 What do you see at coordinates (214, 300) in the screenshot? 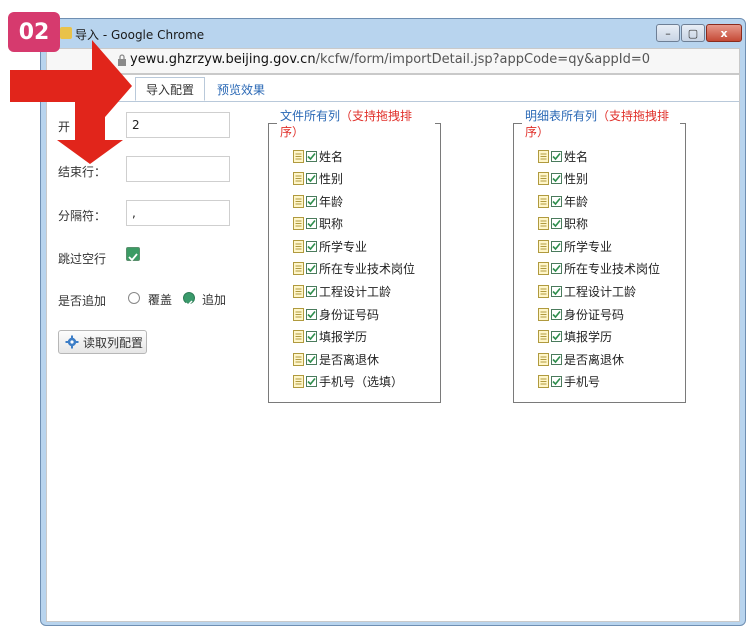
I see `radio-append-label: 追加` at bounding box center [214, 300].